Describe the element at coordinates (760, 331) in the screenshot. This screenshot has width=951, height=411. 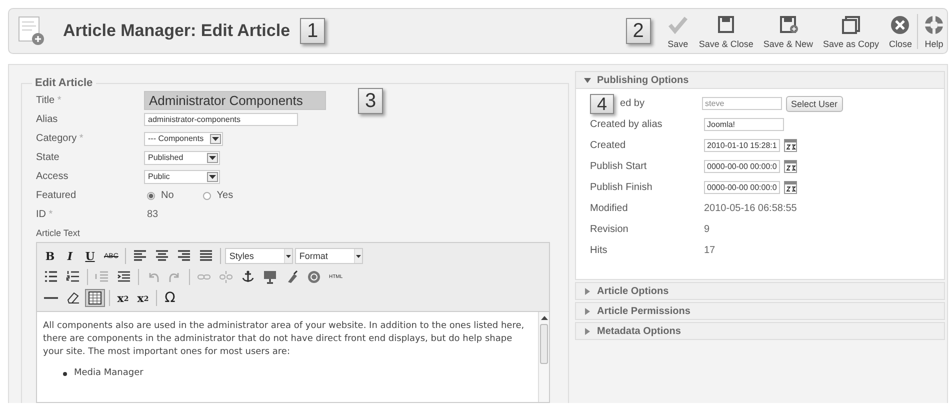
I see `panel-header: Metadata Options` at that location.